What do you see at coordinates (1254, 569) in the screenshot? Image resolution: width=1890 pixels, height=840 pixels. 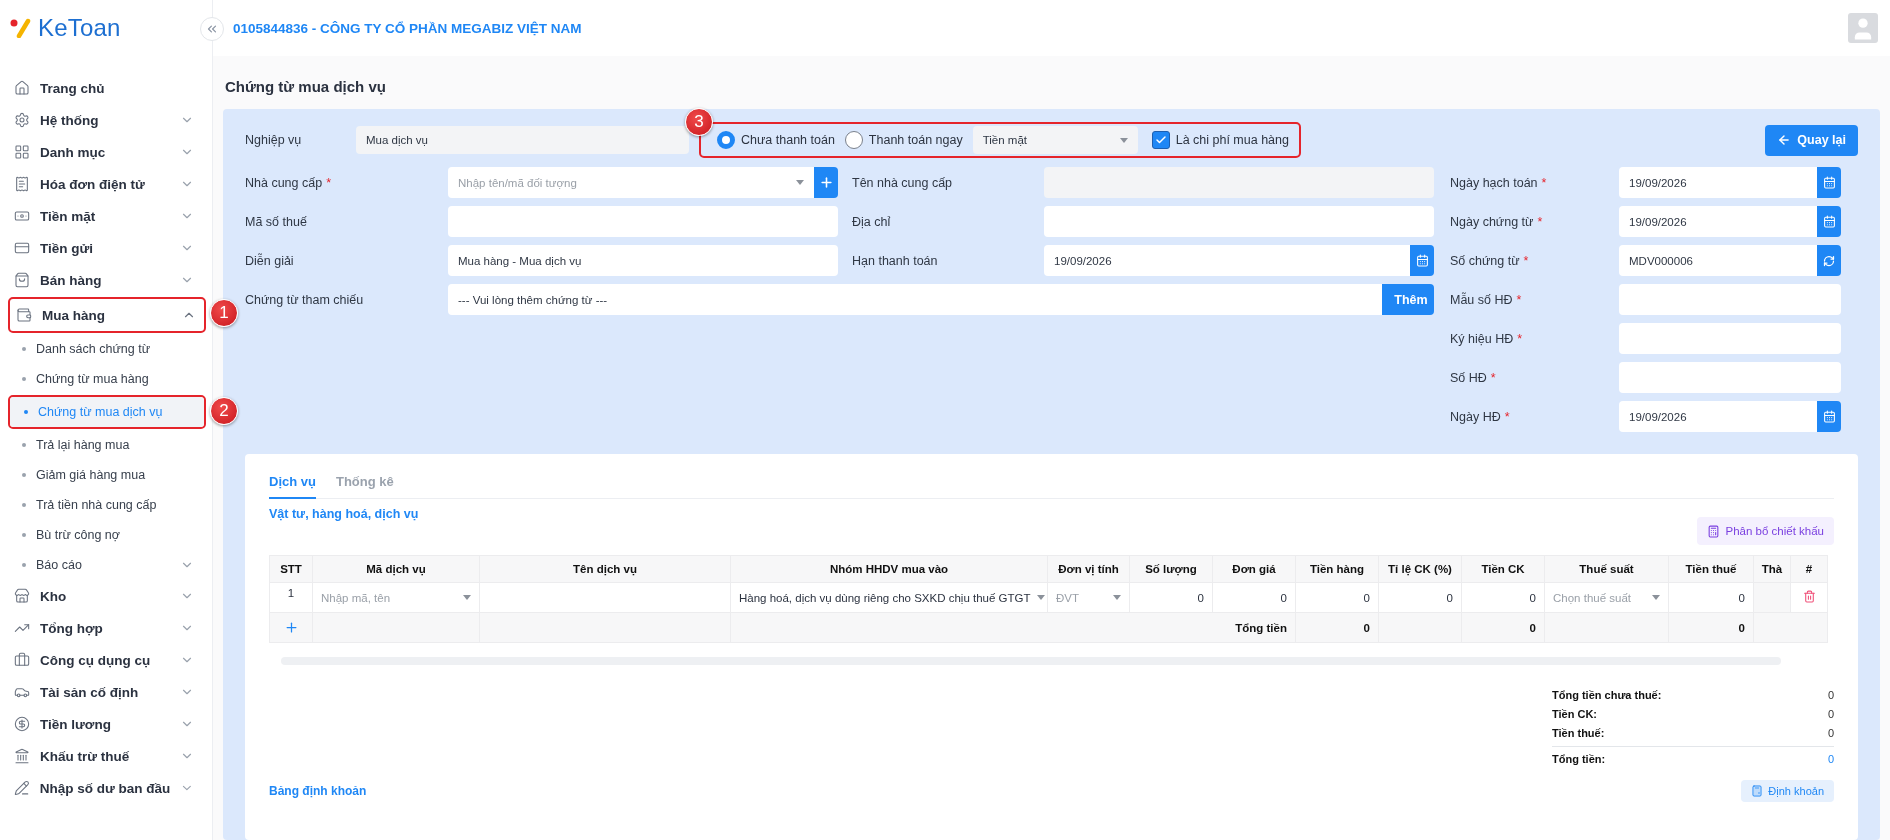 I see `column-header: Đơn giá` at bounding box center [1254, 569].